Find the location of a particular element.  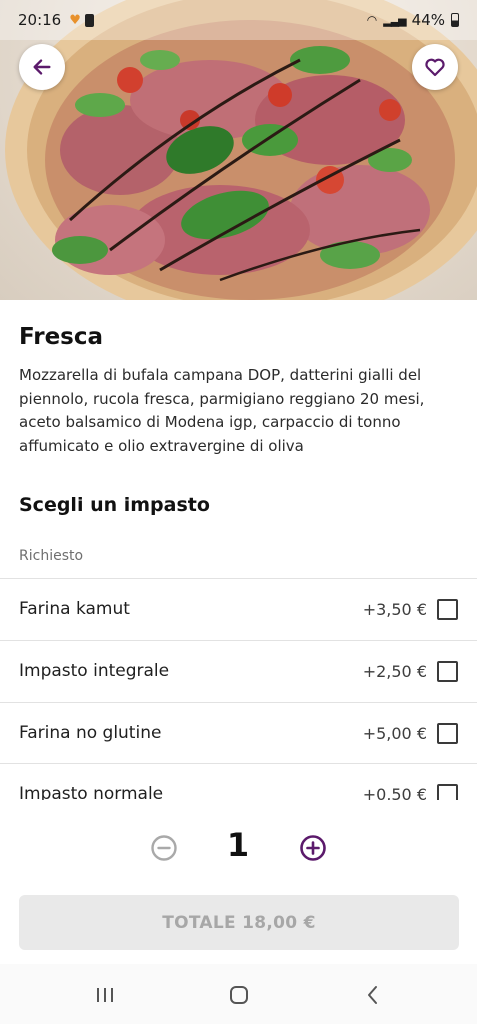

arrow-left-icon is located at coordinates (42, 67).